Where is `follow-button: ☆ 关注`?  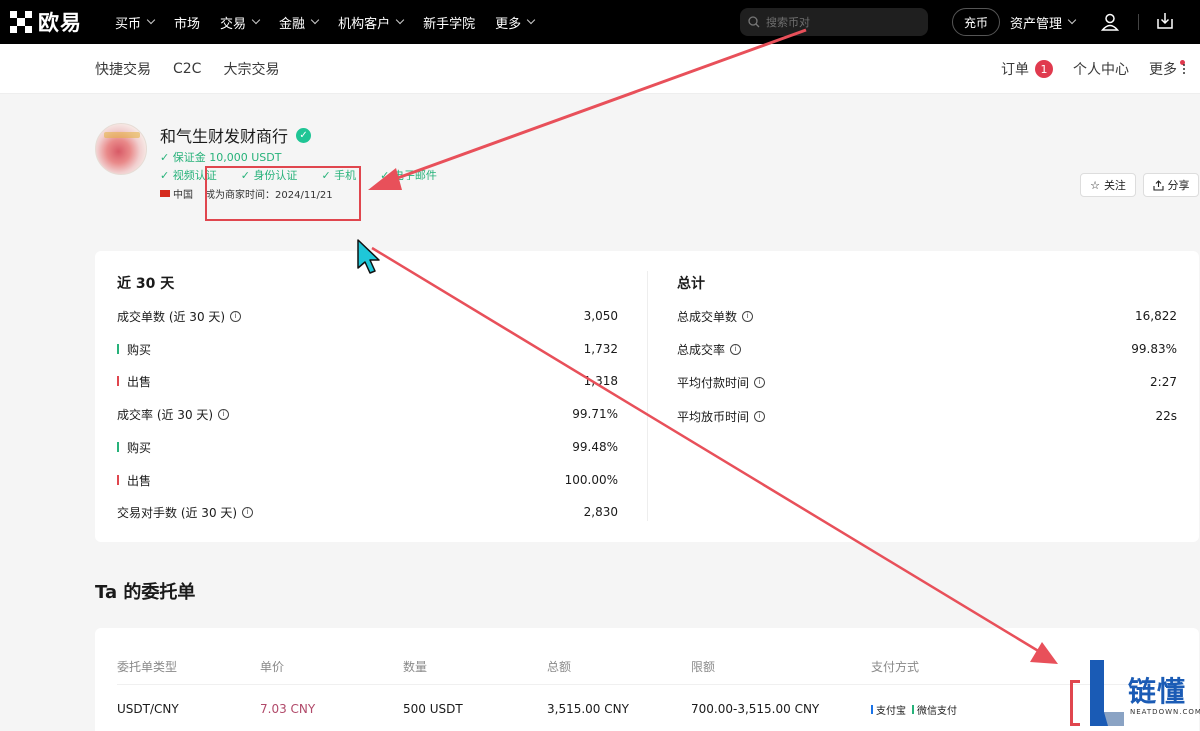
follow-button: ☆ 关注 is located at coordinates (1108, 185).